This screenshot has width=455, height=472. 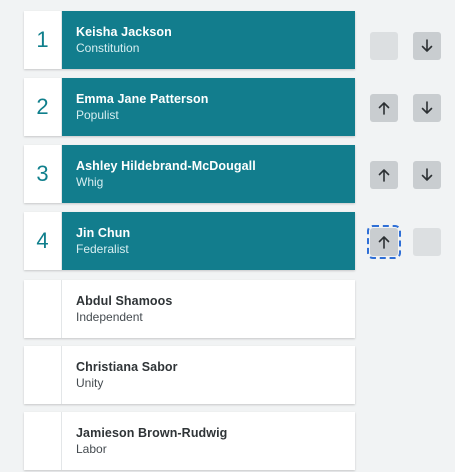 What do you see at coordinates (127, 366) in the screenshot?
I see `candidate-name: Christiana Sabor` at bounding box center [127, 366].